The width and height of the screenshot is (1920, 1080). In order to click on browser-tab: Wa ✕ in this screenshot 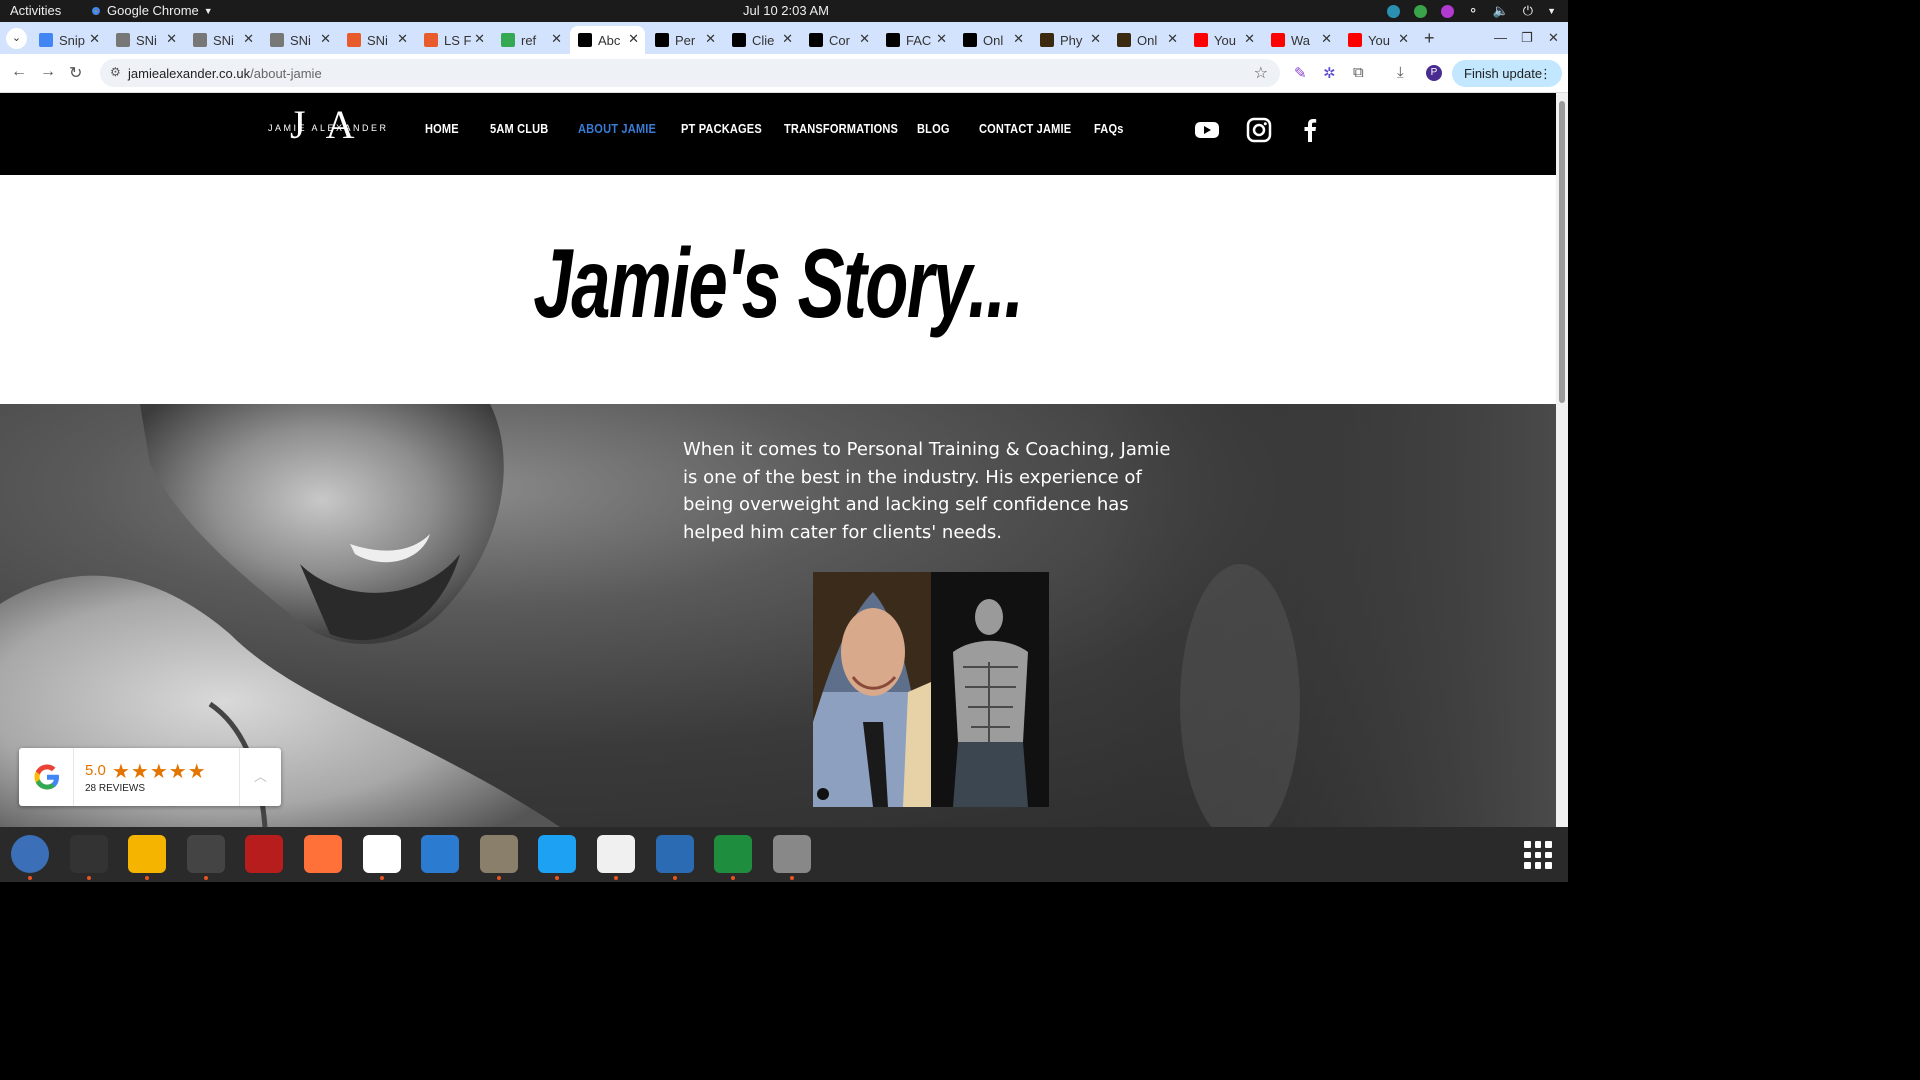, I will do `click(1300, 40)`.